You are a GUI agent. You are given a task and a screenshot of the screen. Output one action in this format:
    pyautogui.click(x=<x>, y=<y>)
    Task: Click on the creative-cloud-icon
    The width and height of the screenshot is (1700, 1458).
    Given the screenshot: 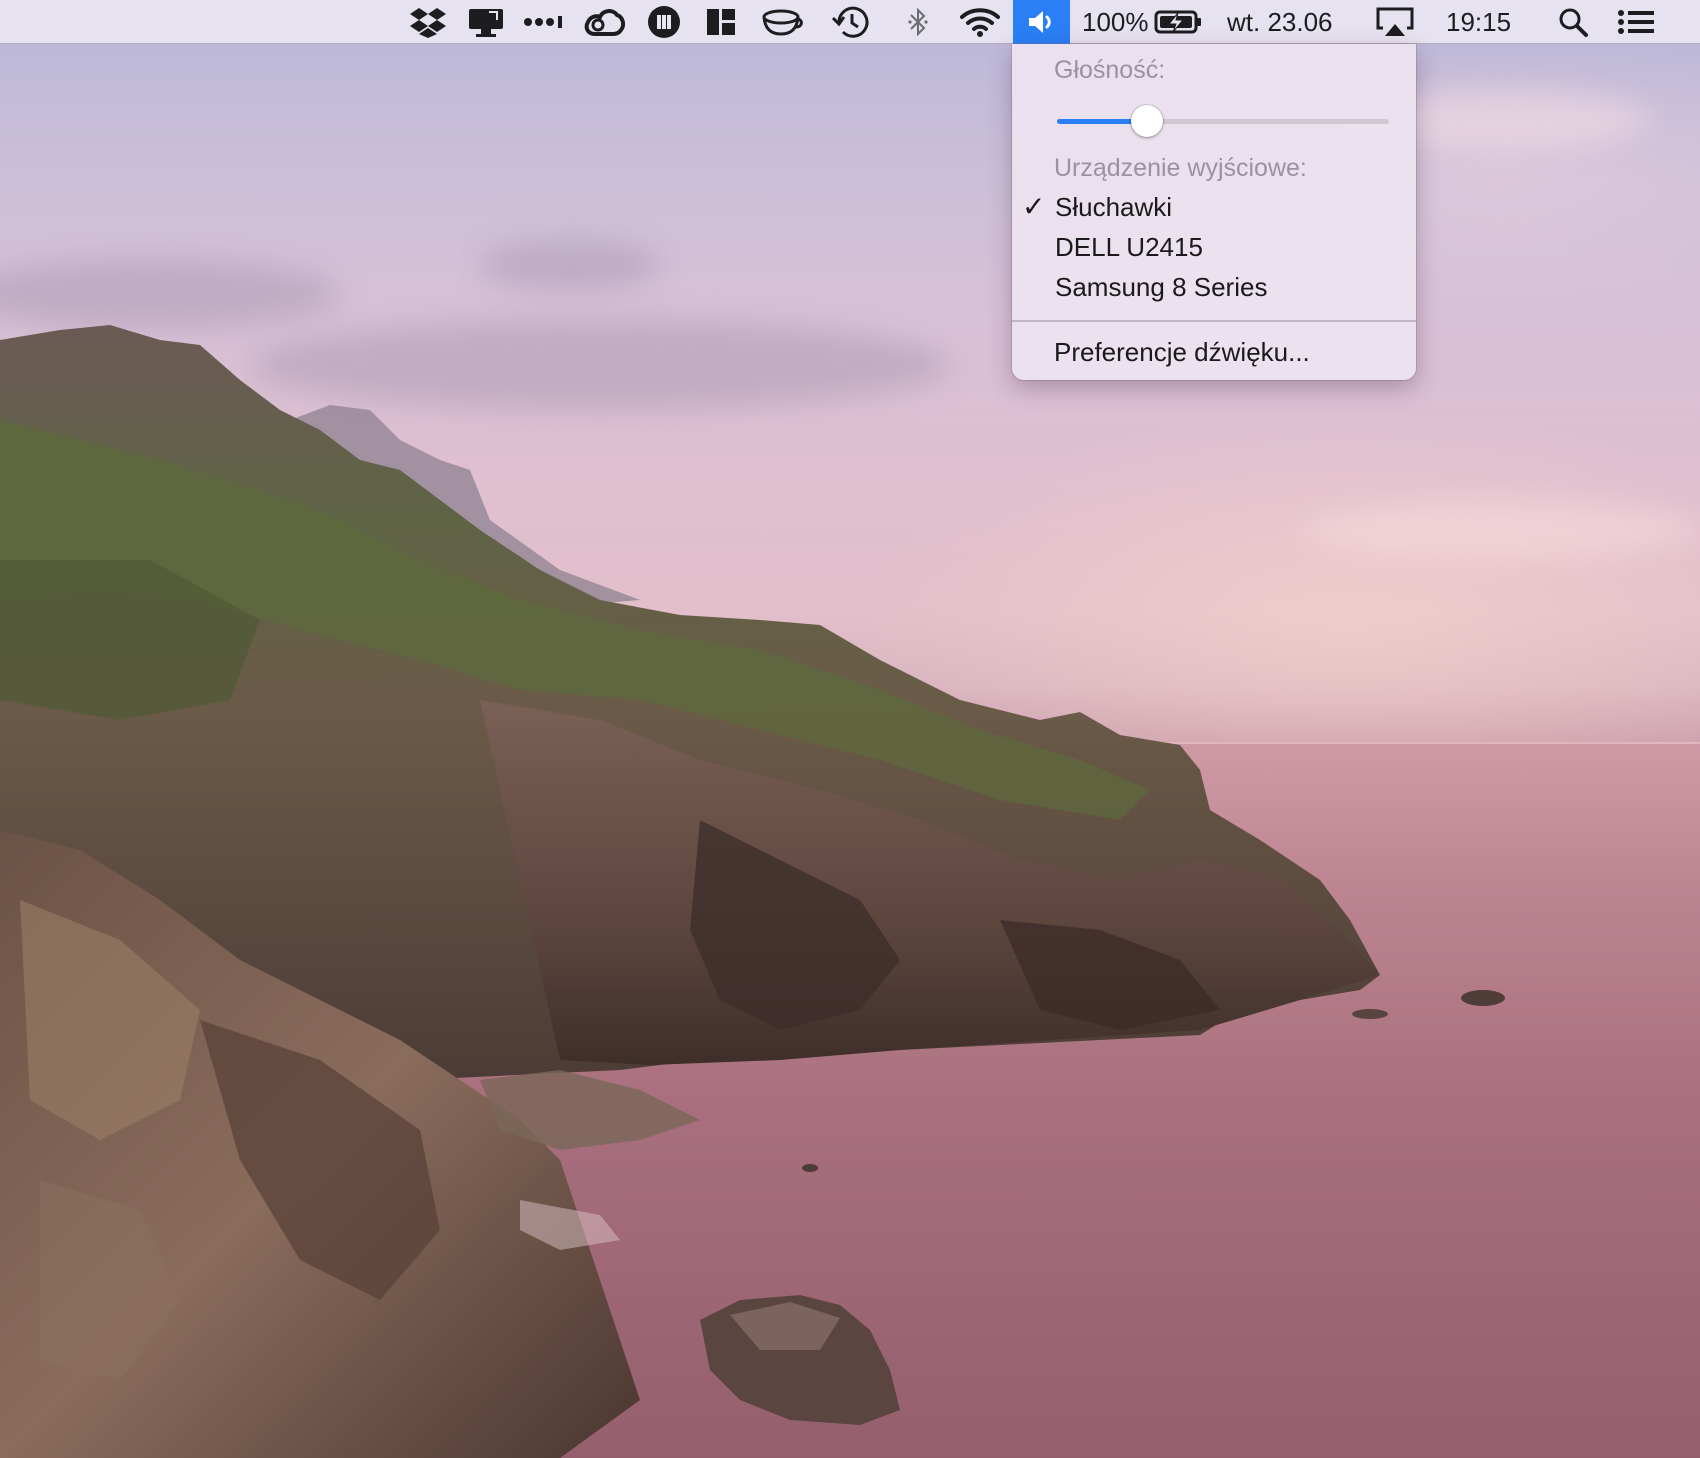 What is the action you would take?
    pyautogui.click(x=604, y=22)
    